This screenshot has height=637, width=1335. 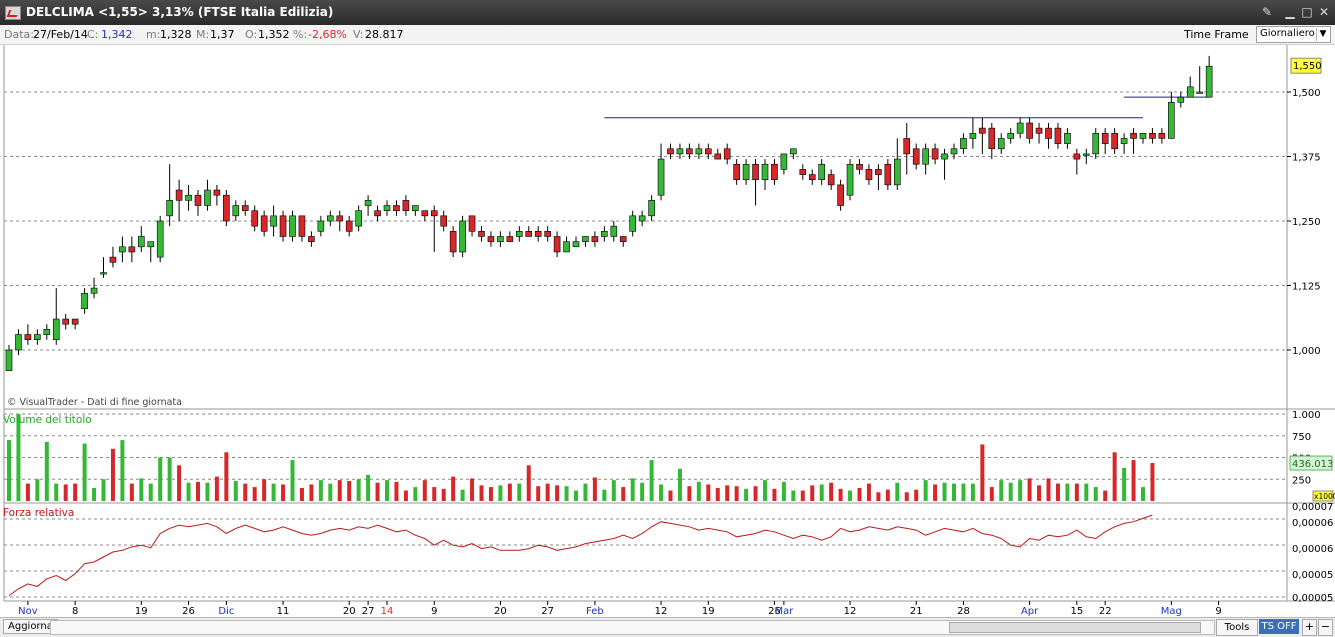 I want to click on minimize-button: ▁, so click(x=1290, y=12).